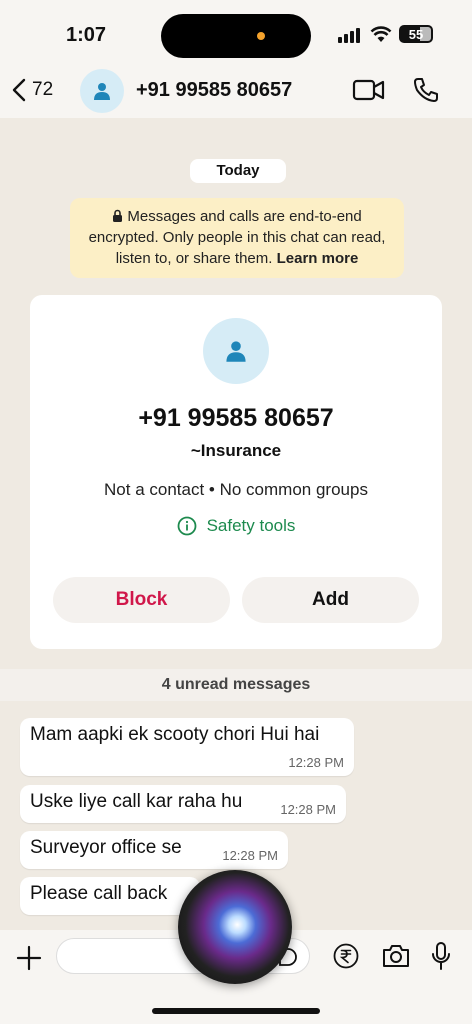 Image resolution: width=472 pixels, height=1024 pixels. What do you see at coordinates (381, 34) in the screenshot?
I see `wifi-icon` at bounding box center [381, 34].